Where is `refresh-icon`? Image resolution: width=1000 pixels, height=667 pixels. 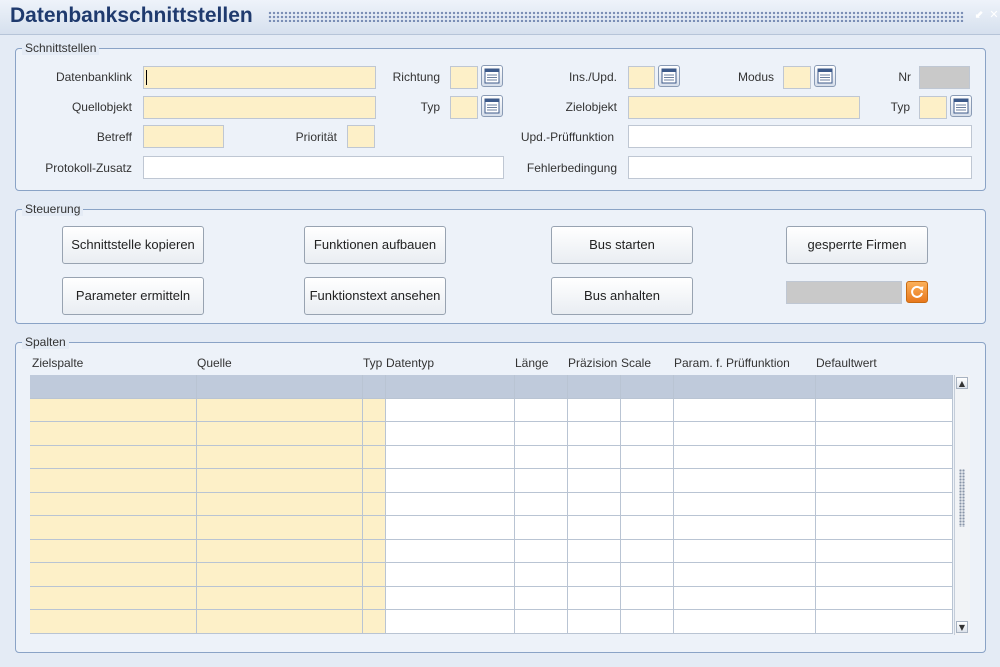 refresh-icon is located at coordinates (917, 292).